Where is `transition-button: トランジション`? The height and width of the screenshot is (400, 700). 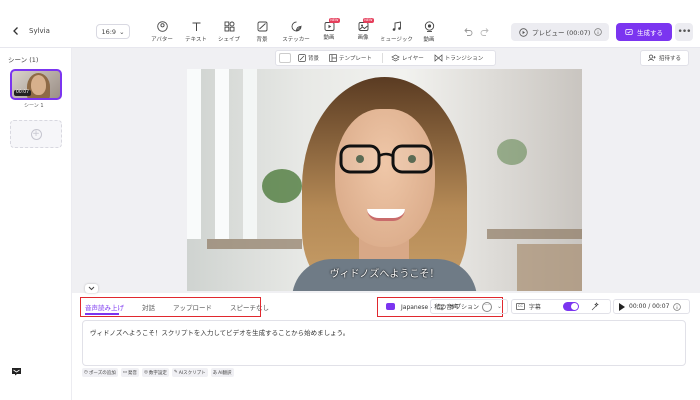
transition-button: トランジション is located at coordinates (459, 58).